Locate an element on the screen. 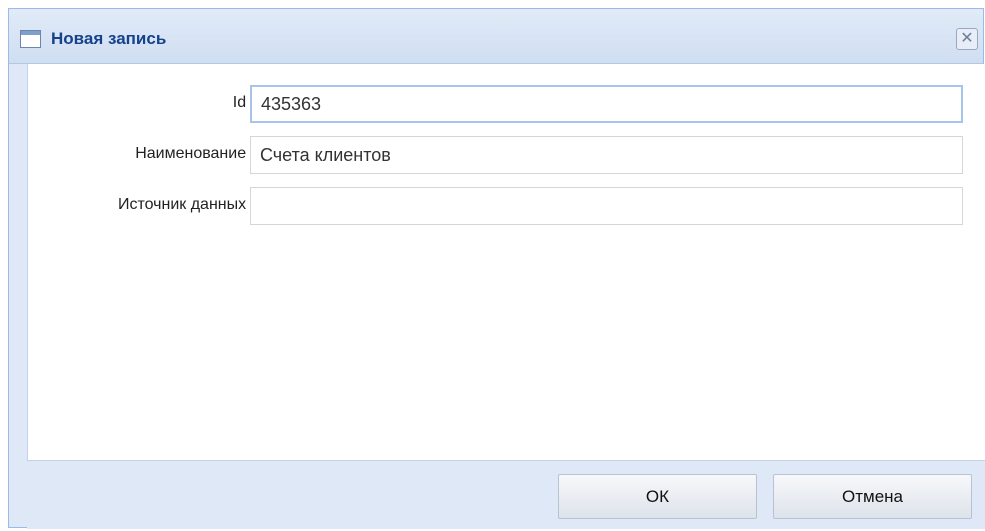 This screenshot has width=985, height=531. name-label: Наименование : is located at coordinates (195, 153).